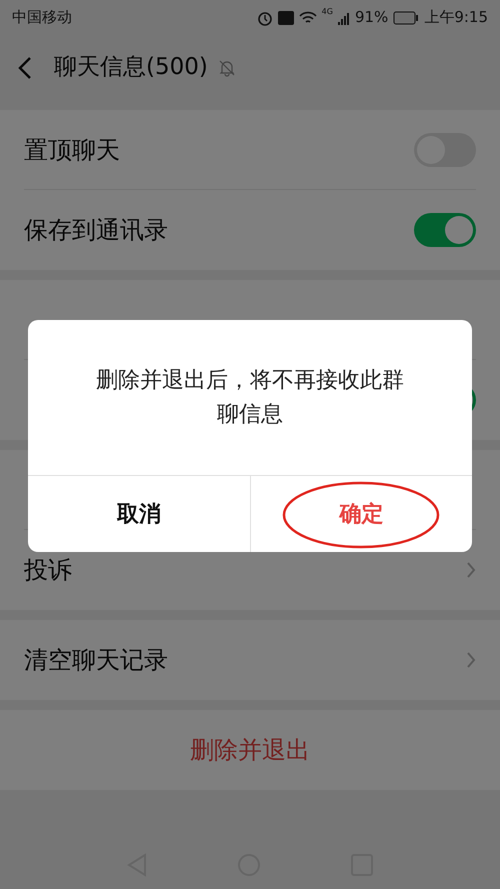  I want to click on list-row: 投诉, so click(250, 570).